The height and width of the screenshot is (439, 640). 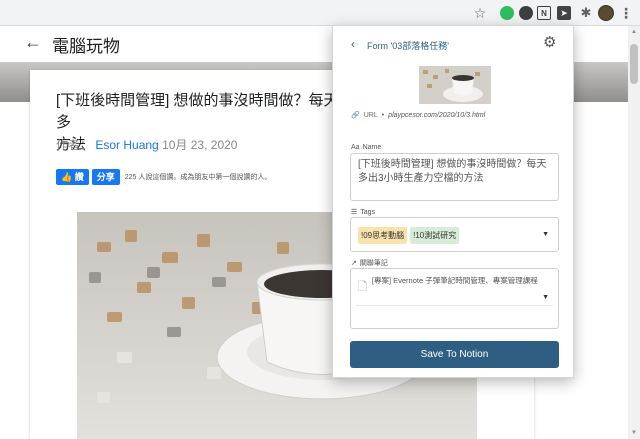 What do you see at coordinates (564, 13) in the screenshot?
I see `send-extension-icon: ➤` at bounding box center [564, 13].